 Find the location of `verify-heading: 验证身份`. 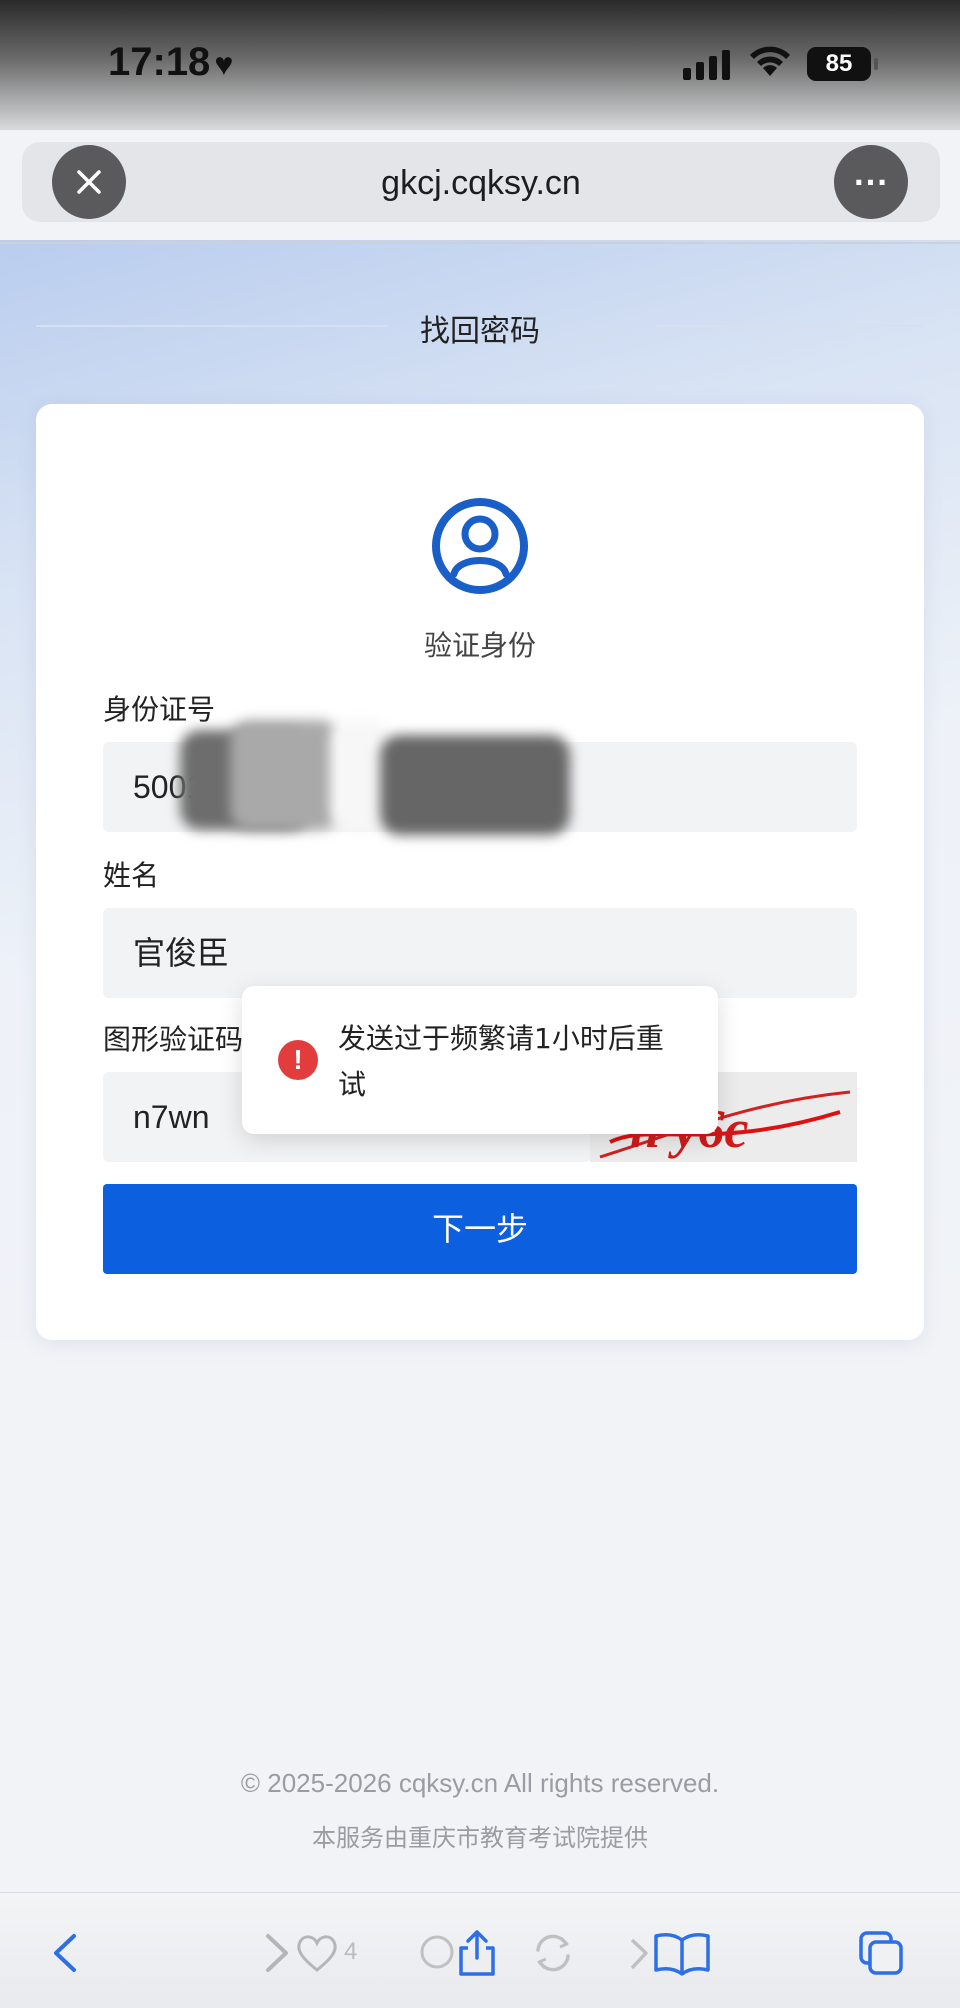

verify-heading: 验证身份 is located at coordinates (479, 645).